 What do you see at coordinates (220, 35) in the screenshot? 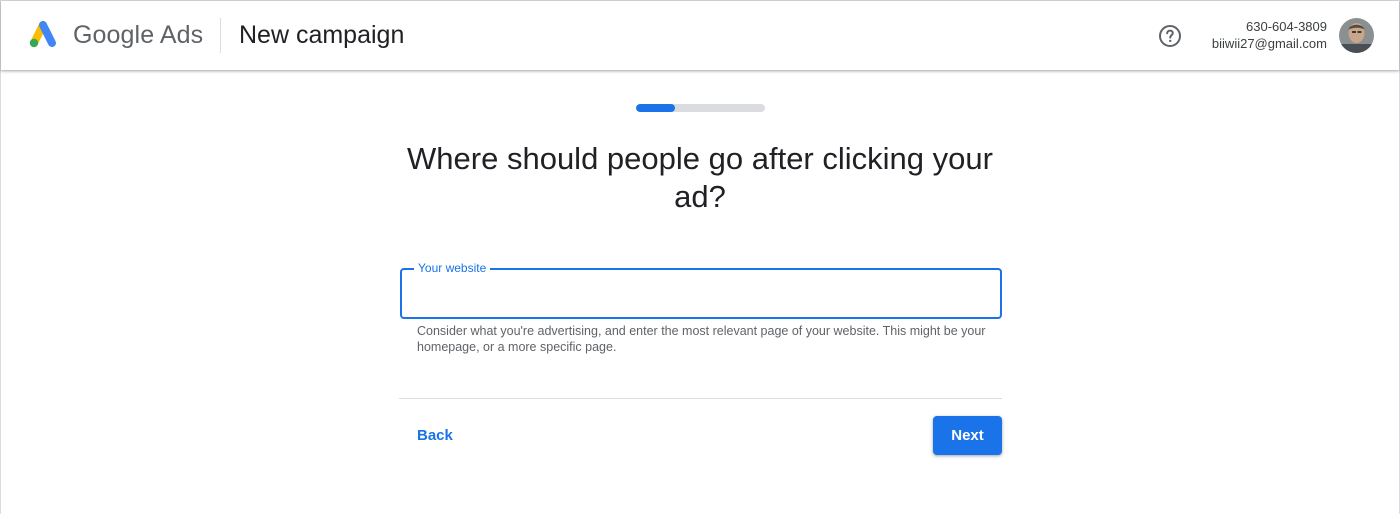
I see `header-divider` at bounding box center [220, 35].